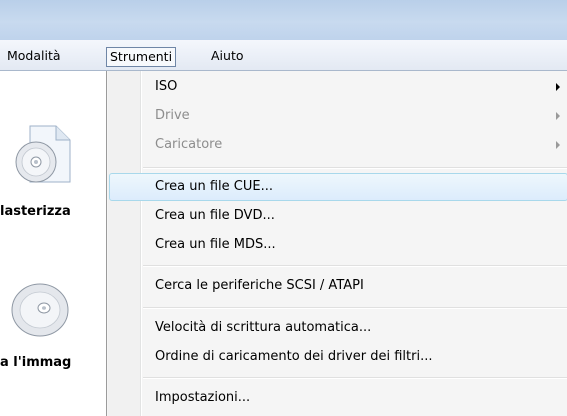 This screenshot has height=416, width=567. Describe the element at coordinates (283, 55) in the screenshot. I see `menu-bar: Modalità Strumenti Aiuto` at that location.